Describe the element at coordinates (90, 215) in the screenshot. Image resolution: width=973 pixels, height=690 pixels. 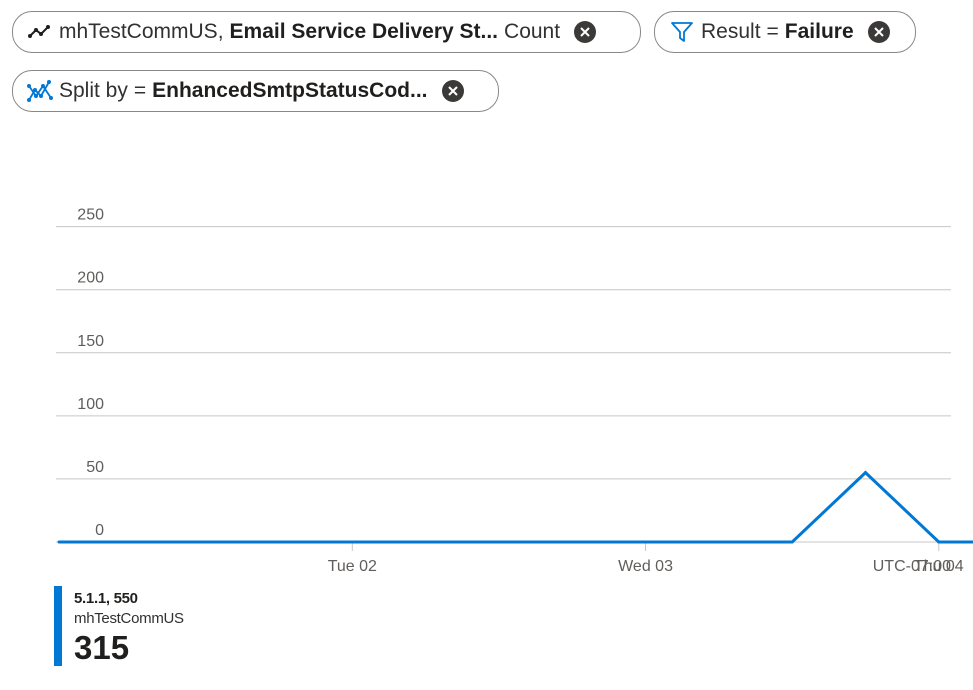
I see `y-tick-label: 250` at that location.